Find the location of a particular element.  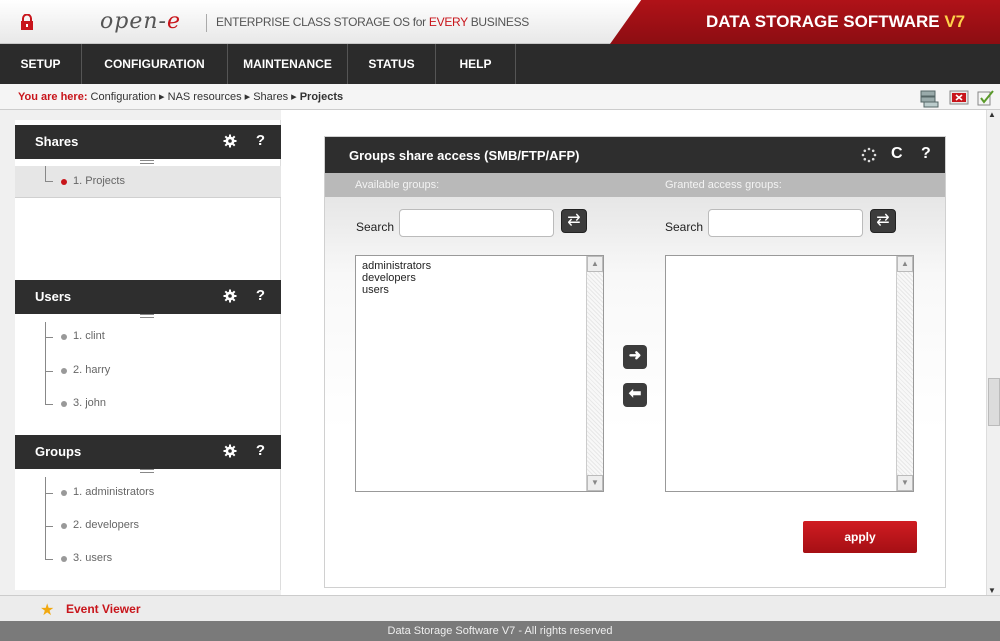

available-swap-button: ⇄ is located at coordinates (574, 221).